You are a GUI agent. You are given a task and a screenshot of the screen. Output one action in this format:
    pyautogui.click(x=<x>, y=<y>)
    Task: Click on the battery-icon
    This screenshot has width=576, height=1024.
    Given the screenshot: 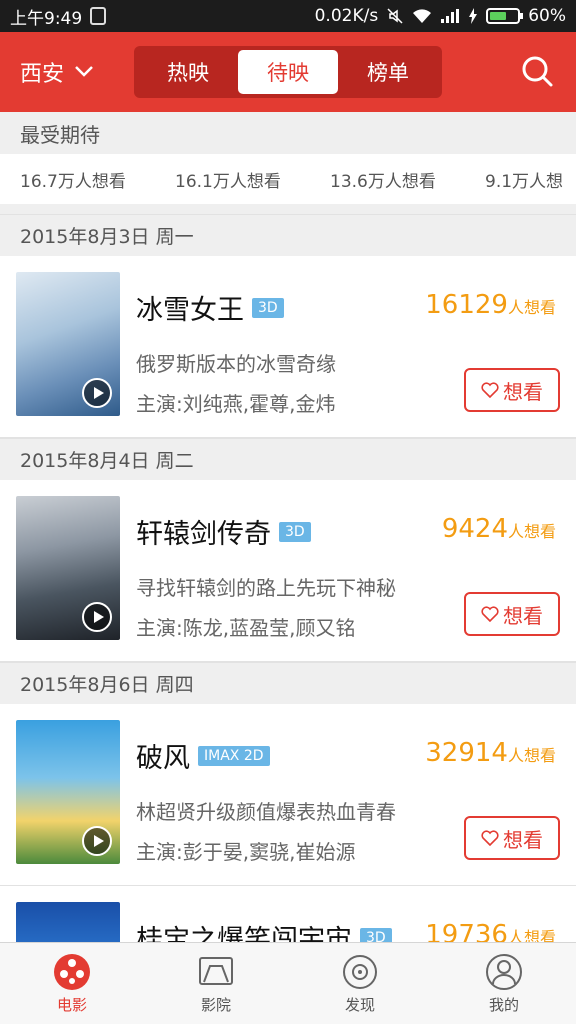 What is the action you would take?
    pyautogui.click(x=505, y=16)
    